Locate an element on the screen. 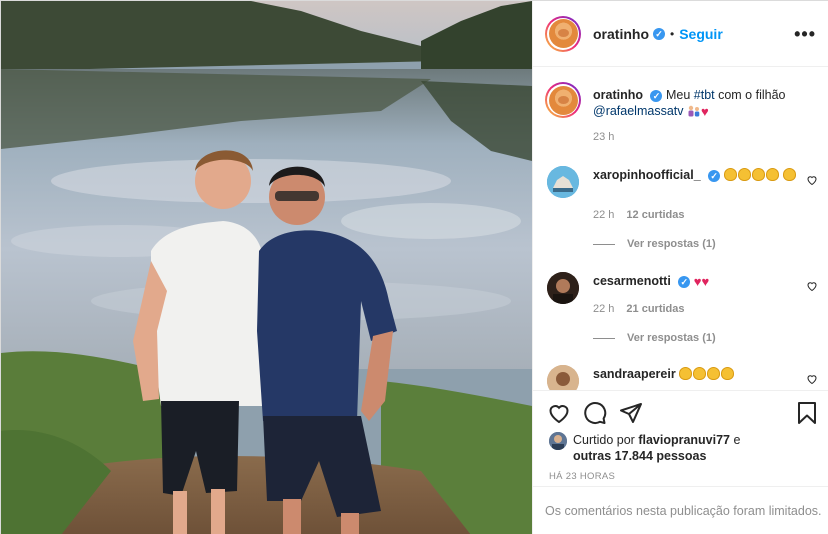  caption-author-avatar is located at coordinates (563, 100).